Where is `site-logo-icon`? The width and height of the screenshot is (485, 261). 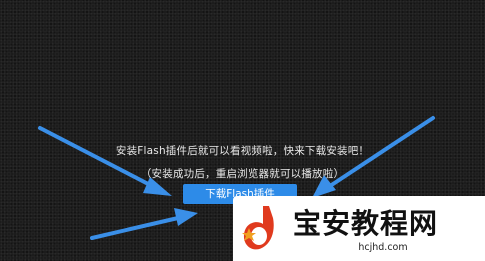
site-logo-icon is located at coordinates (258, 228).